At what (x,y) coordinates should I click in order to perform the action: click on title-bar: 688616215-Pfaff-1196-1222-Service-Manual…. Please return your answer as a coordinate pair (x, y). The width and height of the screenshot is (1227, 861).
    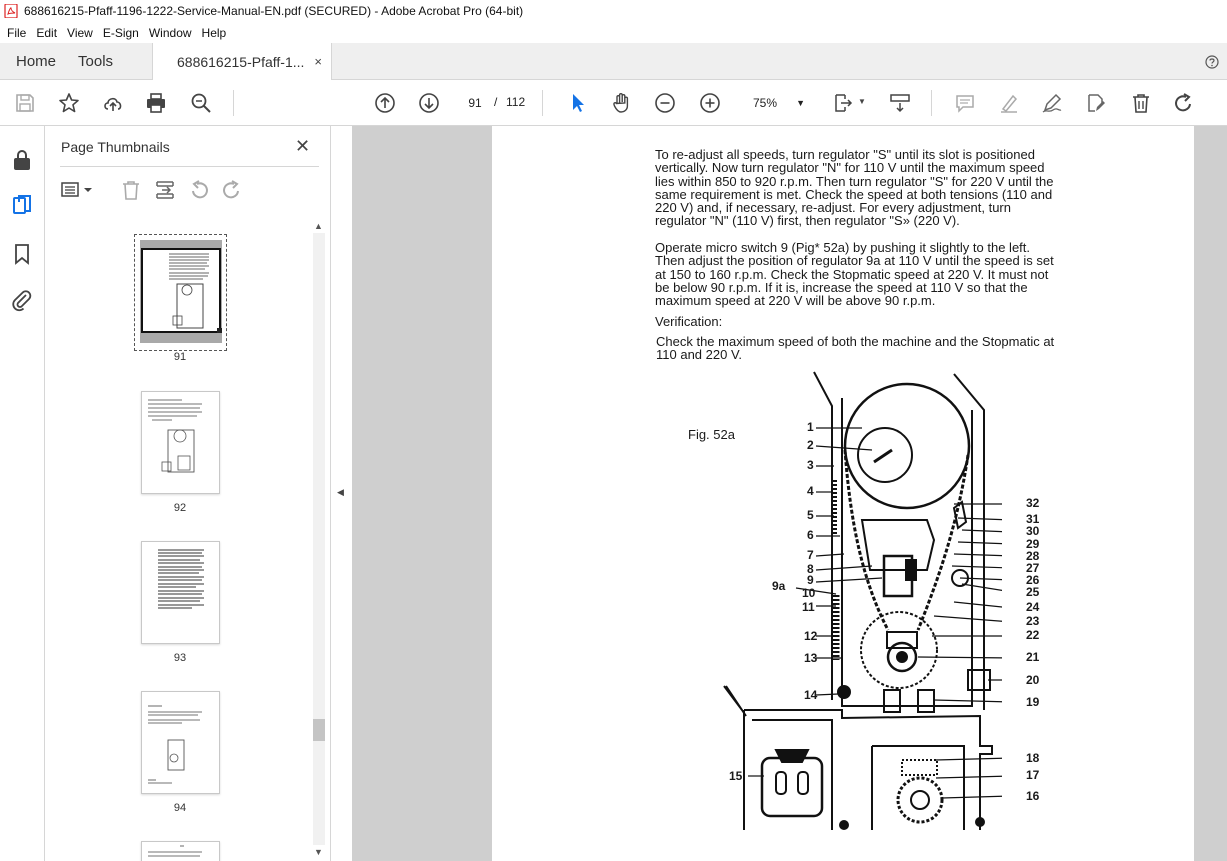
    Looking at the image, I should click on (613, 11).